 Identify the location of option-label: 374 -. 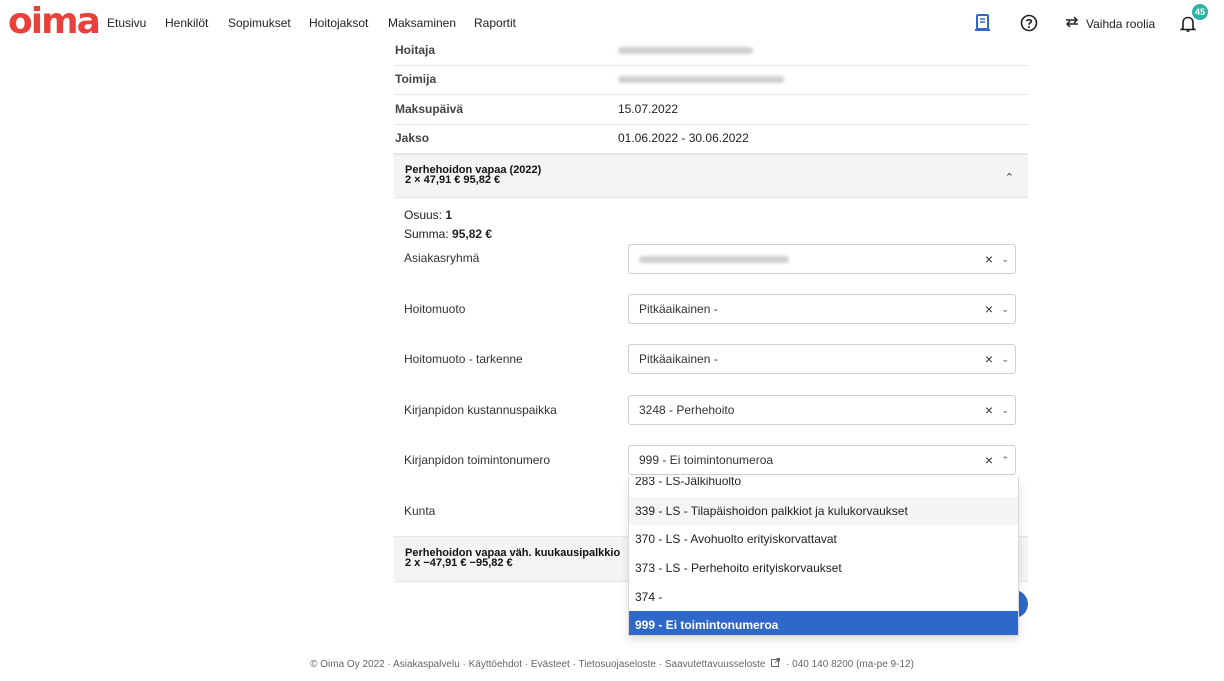
(649, 597).